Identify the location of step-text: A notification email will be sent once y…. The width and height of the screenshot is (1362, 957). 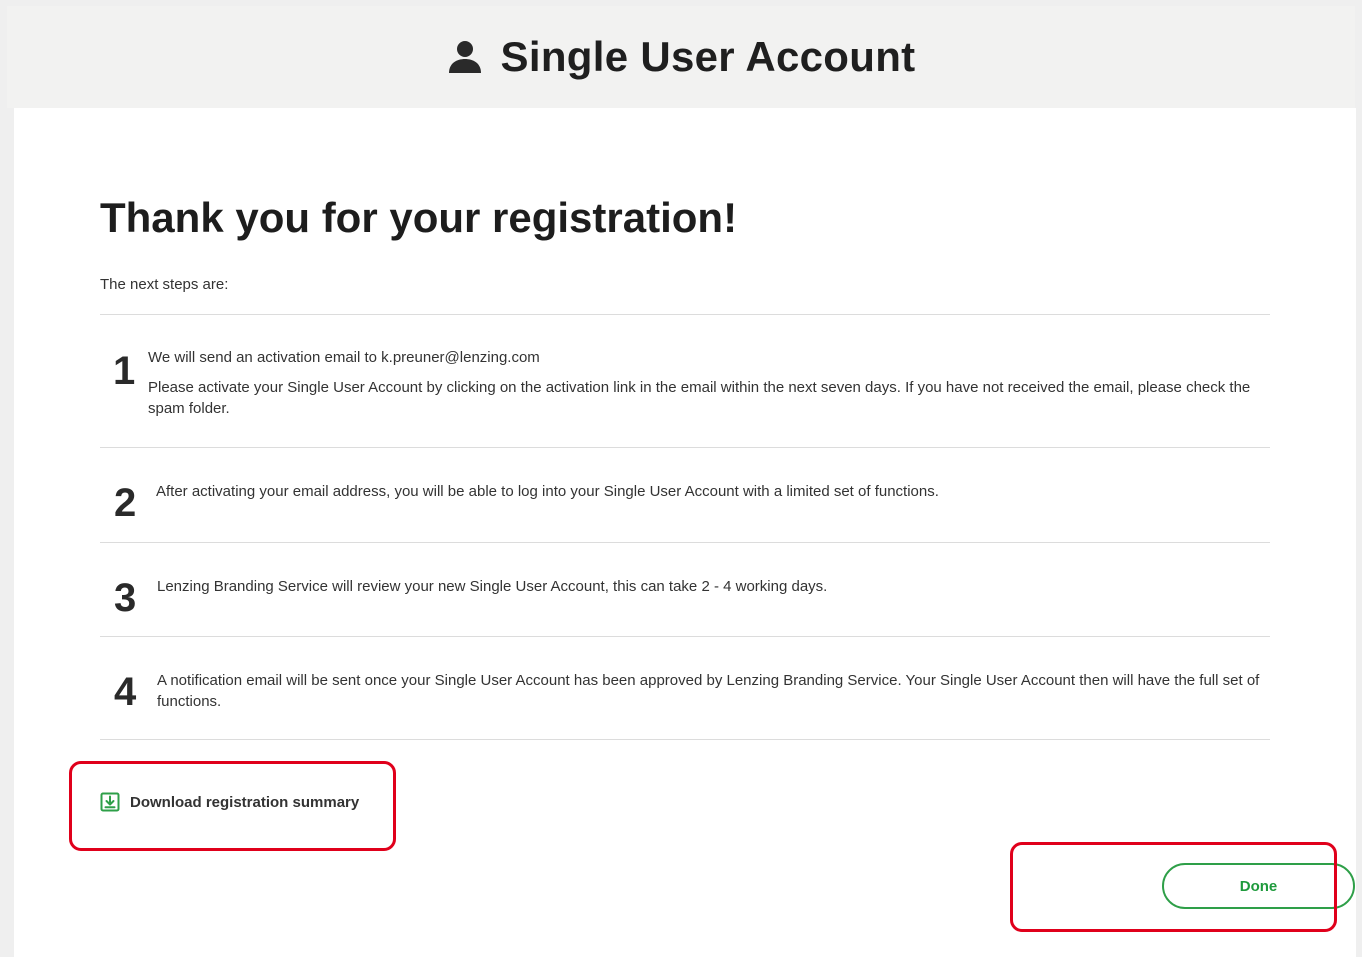
(713, 691).